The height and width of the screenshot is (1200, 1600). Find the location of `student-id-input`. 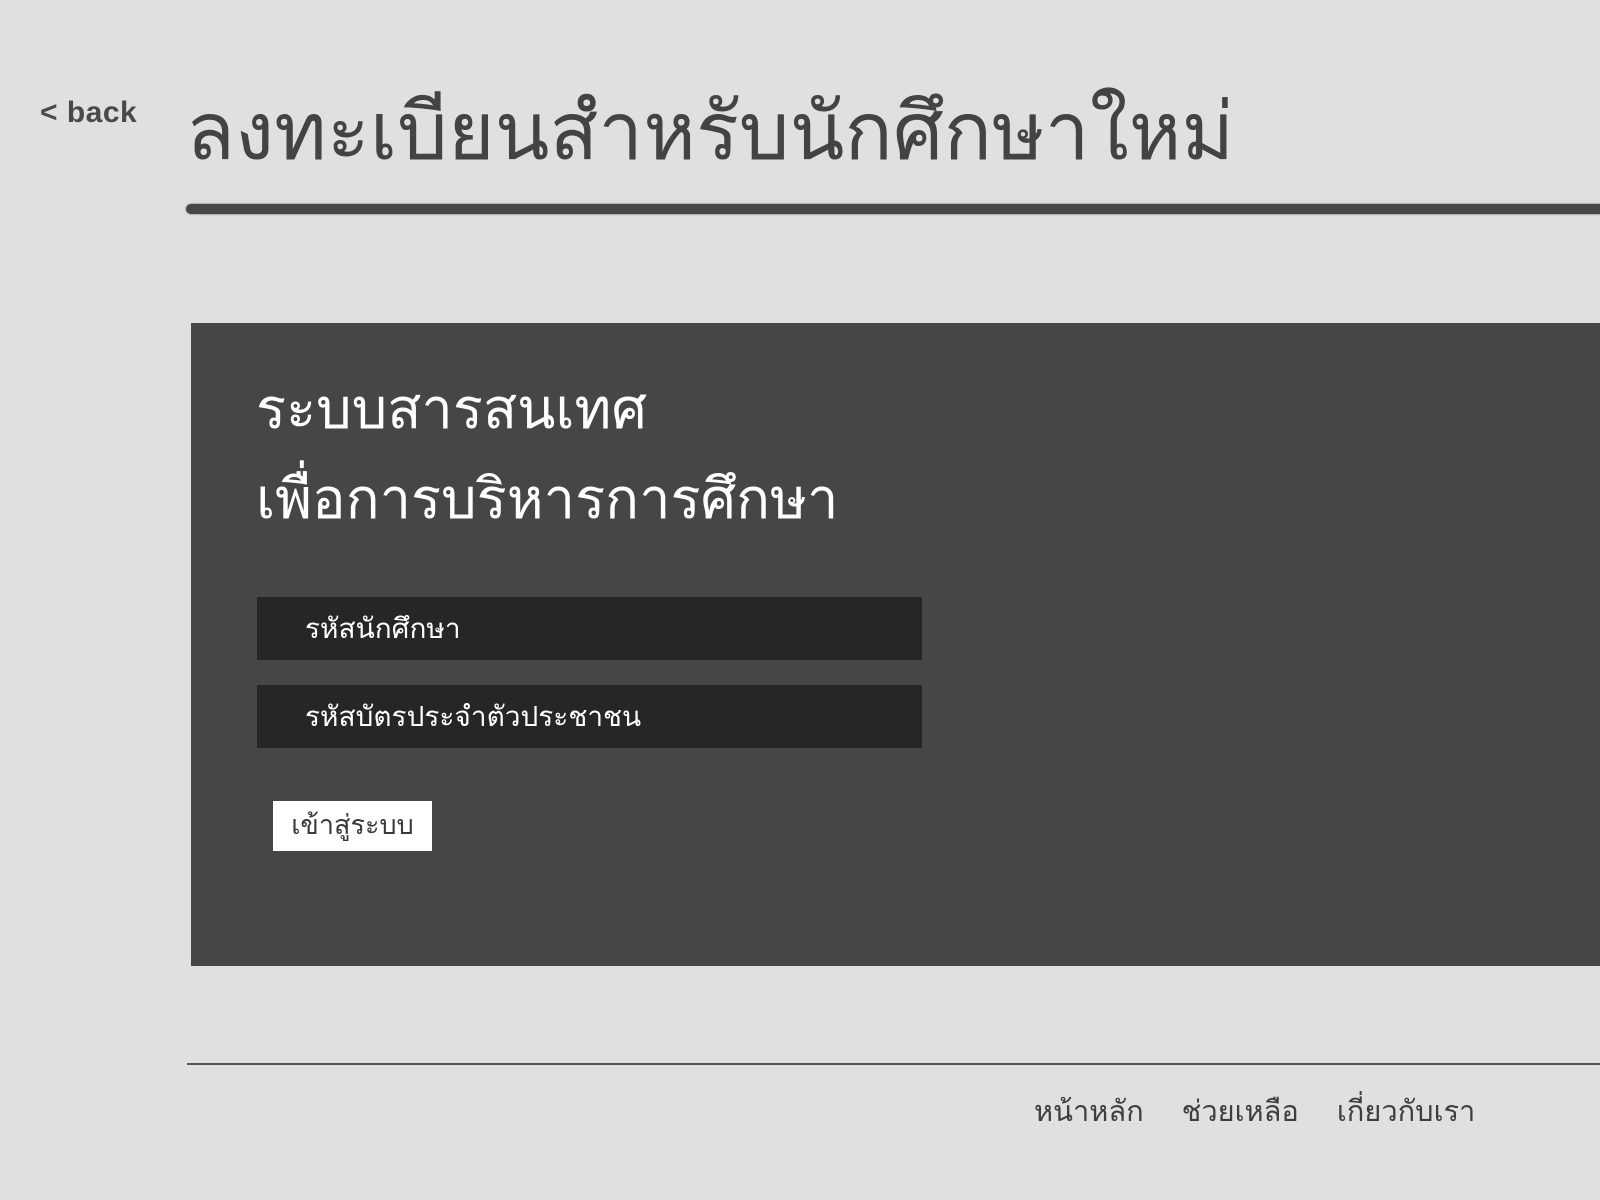

student-id-input is located at coordinates (589, 628).